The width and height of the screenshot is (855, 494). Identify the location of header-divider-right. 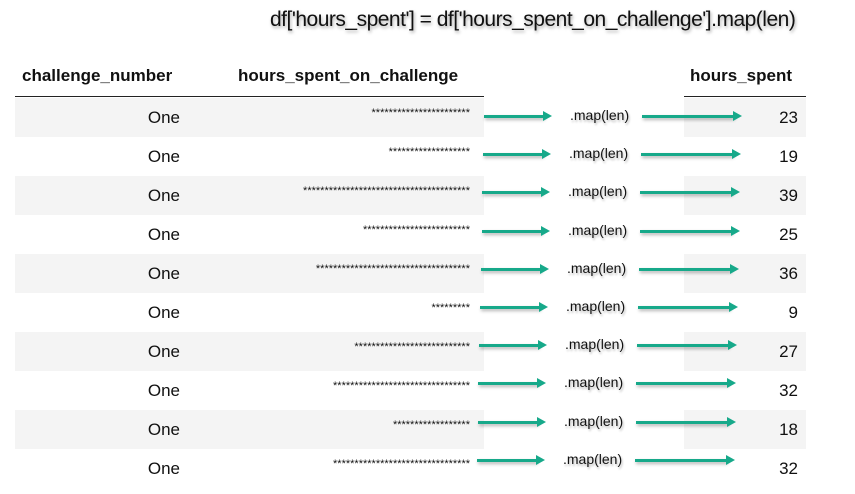
(745, 96).